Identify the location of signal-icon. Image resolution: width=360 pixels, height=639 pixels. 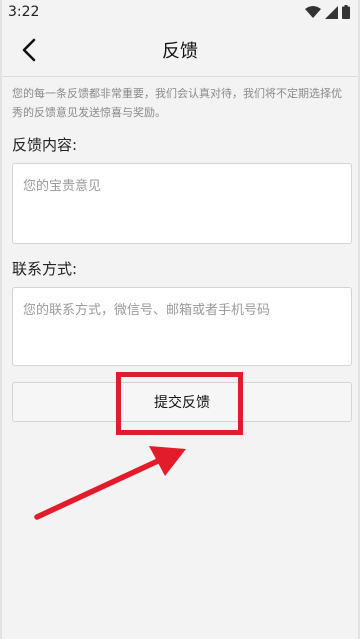
(331, 12).